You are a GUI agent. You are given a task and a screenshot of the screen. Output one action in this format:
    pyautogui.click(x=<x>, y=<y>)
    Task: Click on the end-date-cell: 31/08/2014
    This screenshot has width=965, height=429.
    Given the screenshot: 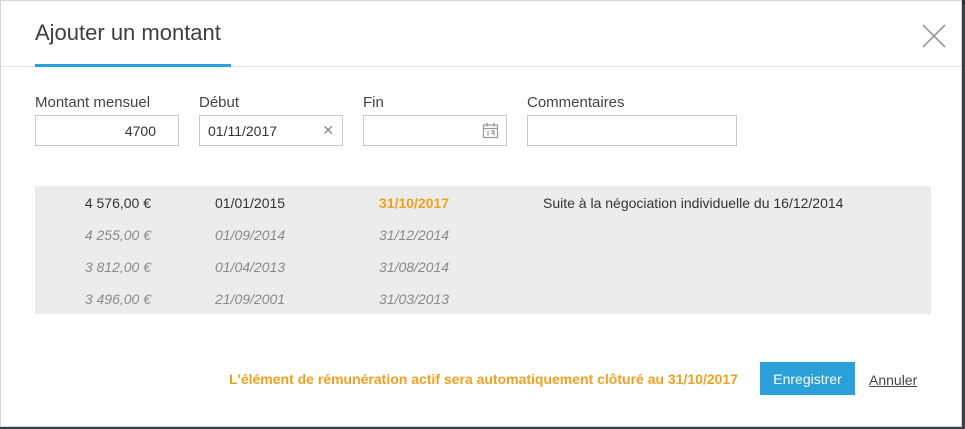 What is the action you would take?
    pyautogui.click(x=414, y=267)
    